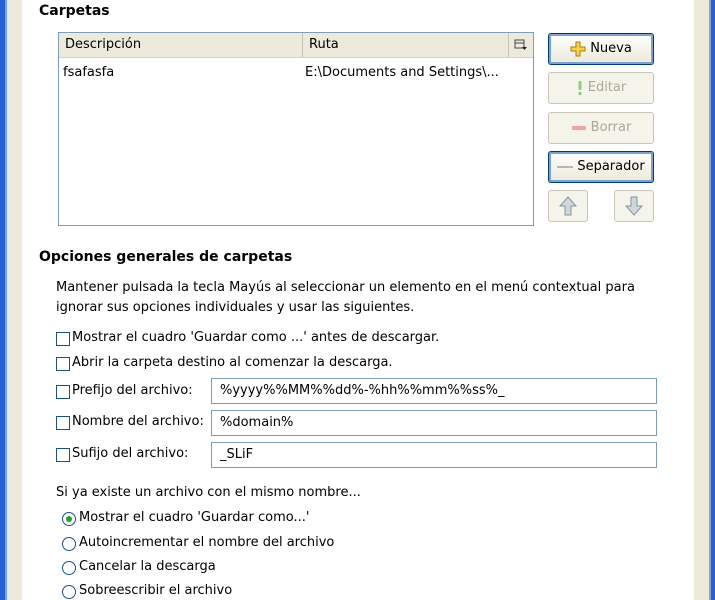  Describe the element at coordinates (130, 453) in the screenshot. I see `suffix-label: Sufijo del archivo:` at that location.